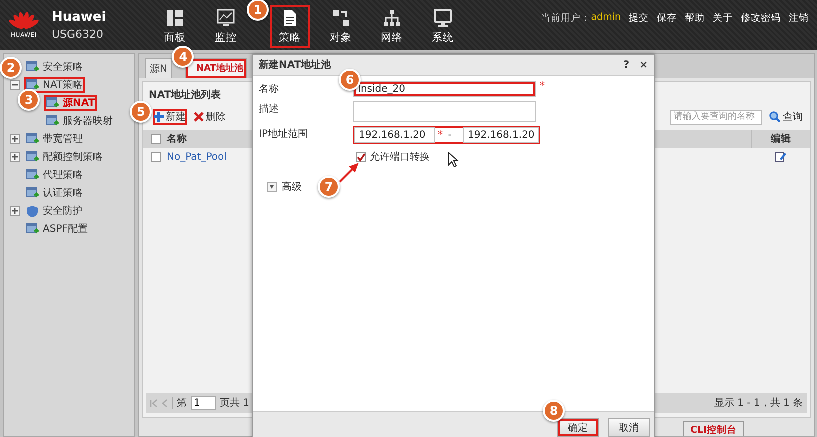 This screenshot has height=437, width=817. I want to click on step-badge: 7, so click(329, 187).